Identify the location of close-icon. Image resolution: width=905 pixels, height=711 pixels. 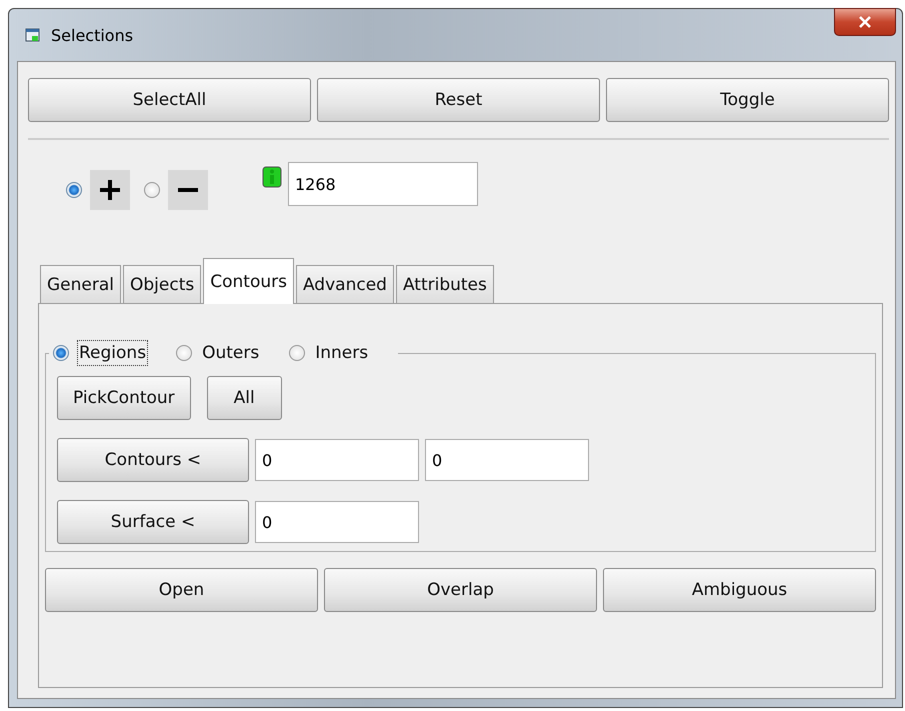
(865, 22).